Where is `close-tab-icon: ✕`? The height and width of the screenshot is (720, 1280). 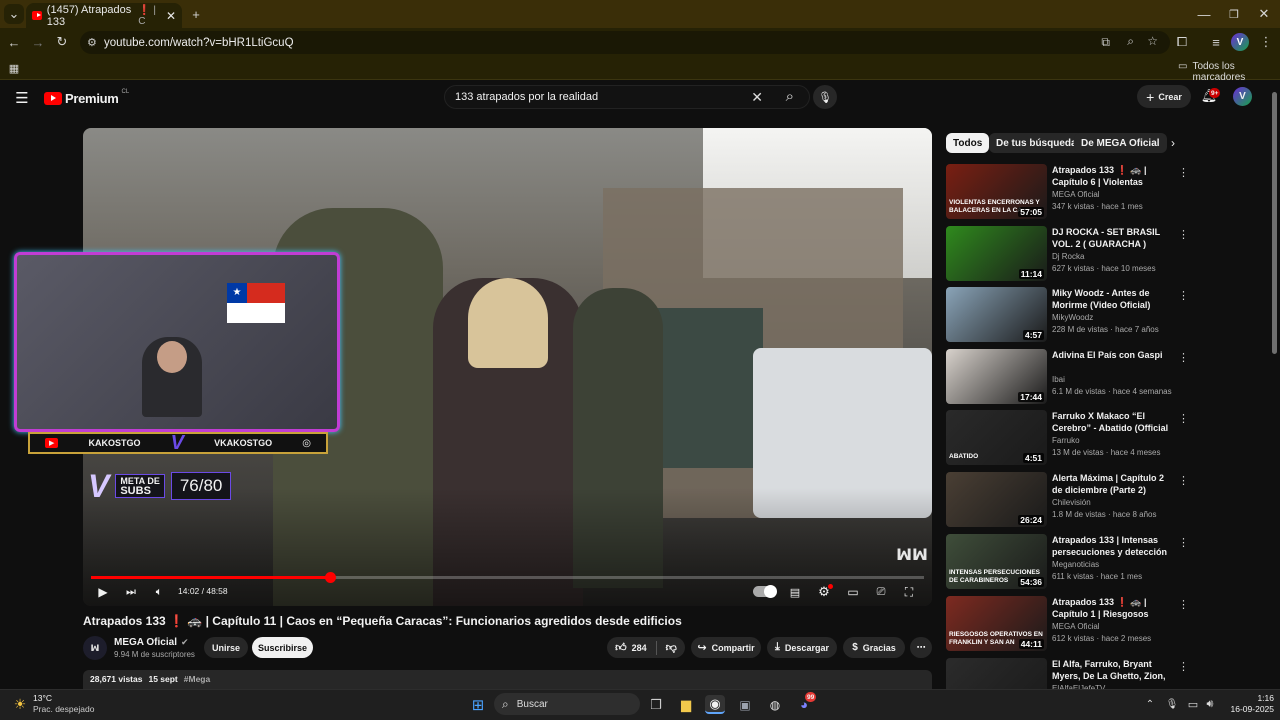
close-tab-icon: ✕ is located at coordinates (171, 16).